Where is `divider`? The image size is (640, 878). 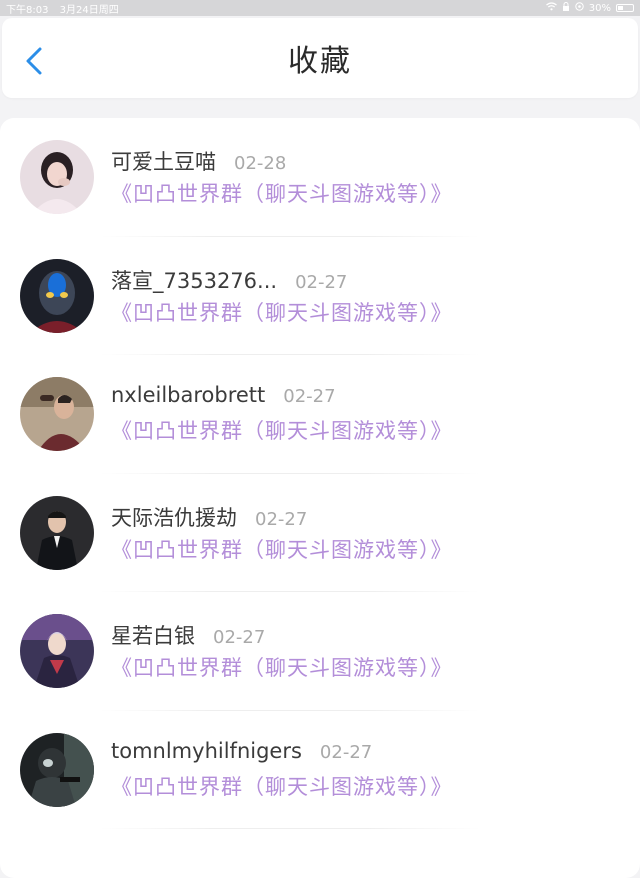 divider is located at coordinates (290, 828).